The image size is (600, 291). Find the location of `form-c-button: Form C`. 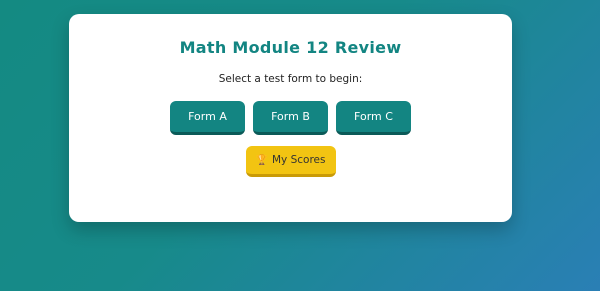

form-c-button: Form C is located at coordinates (373, 118).